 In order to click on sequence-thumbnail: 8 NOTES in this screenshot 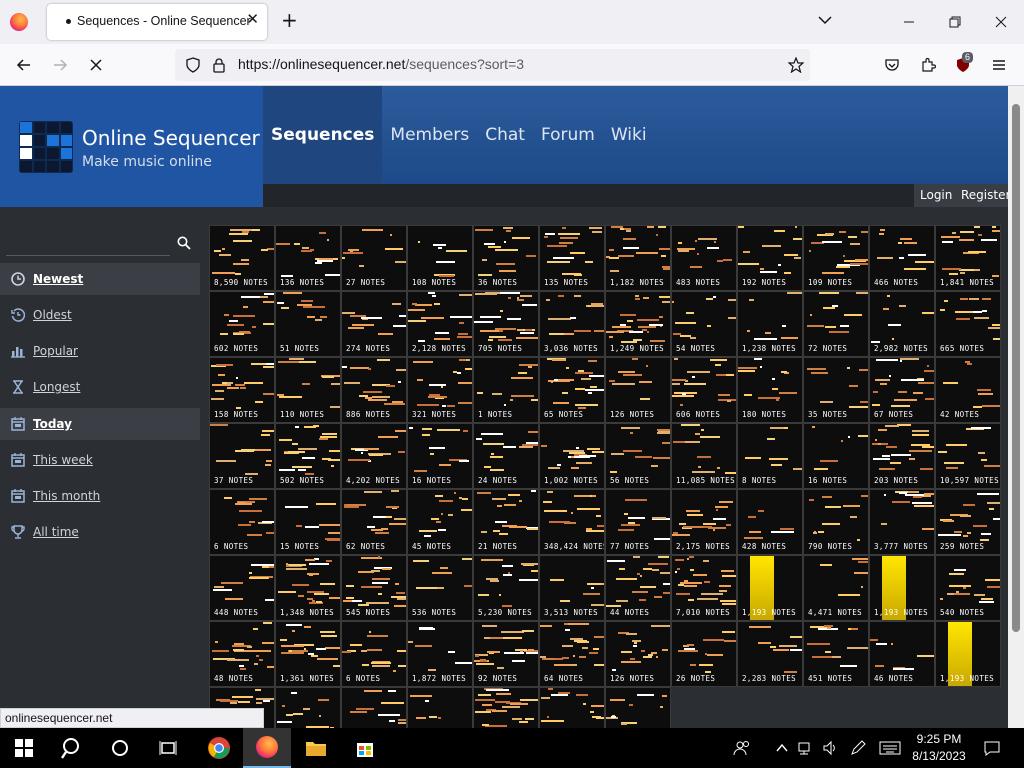, I will do `click(770, 456)`.